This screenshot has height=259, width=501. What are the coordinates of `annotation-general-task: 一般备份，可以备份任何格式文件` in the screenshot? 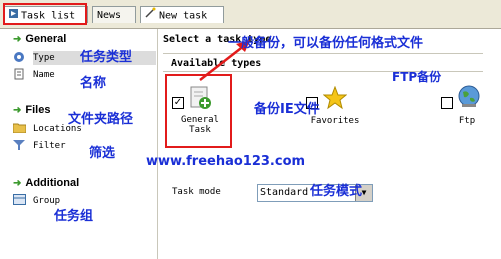 It's located at (326, 43).